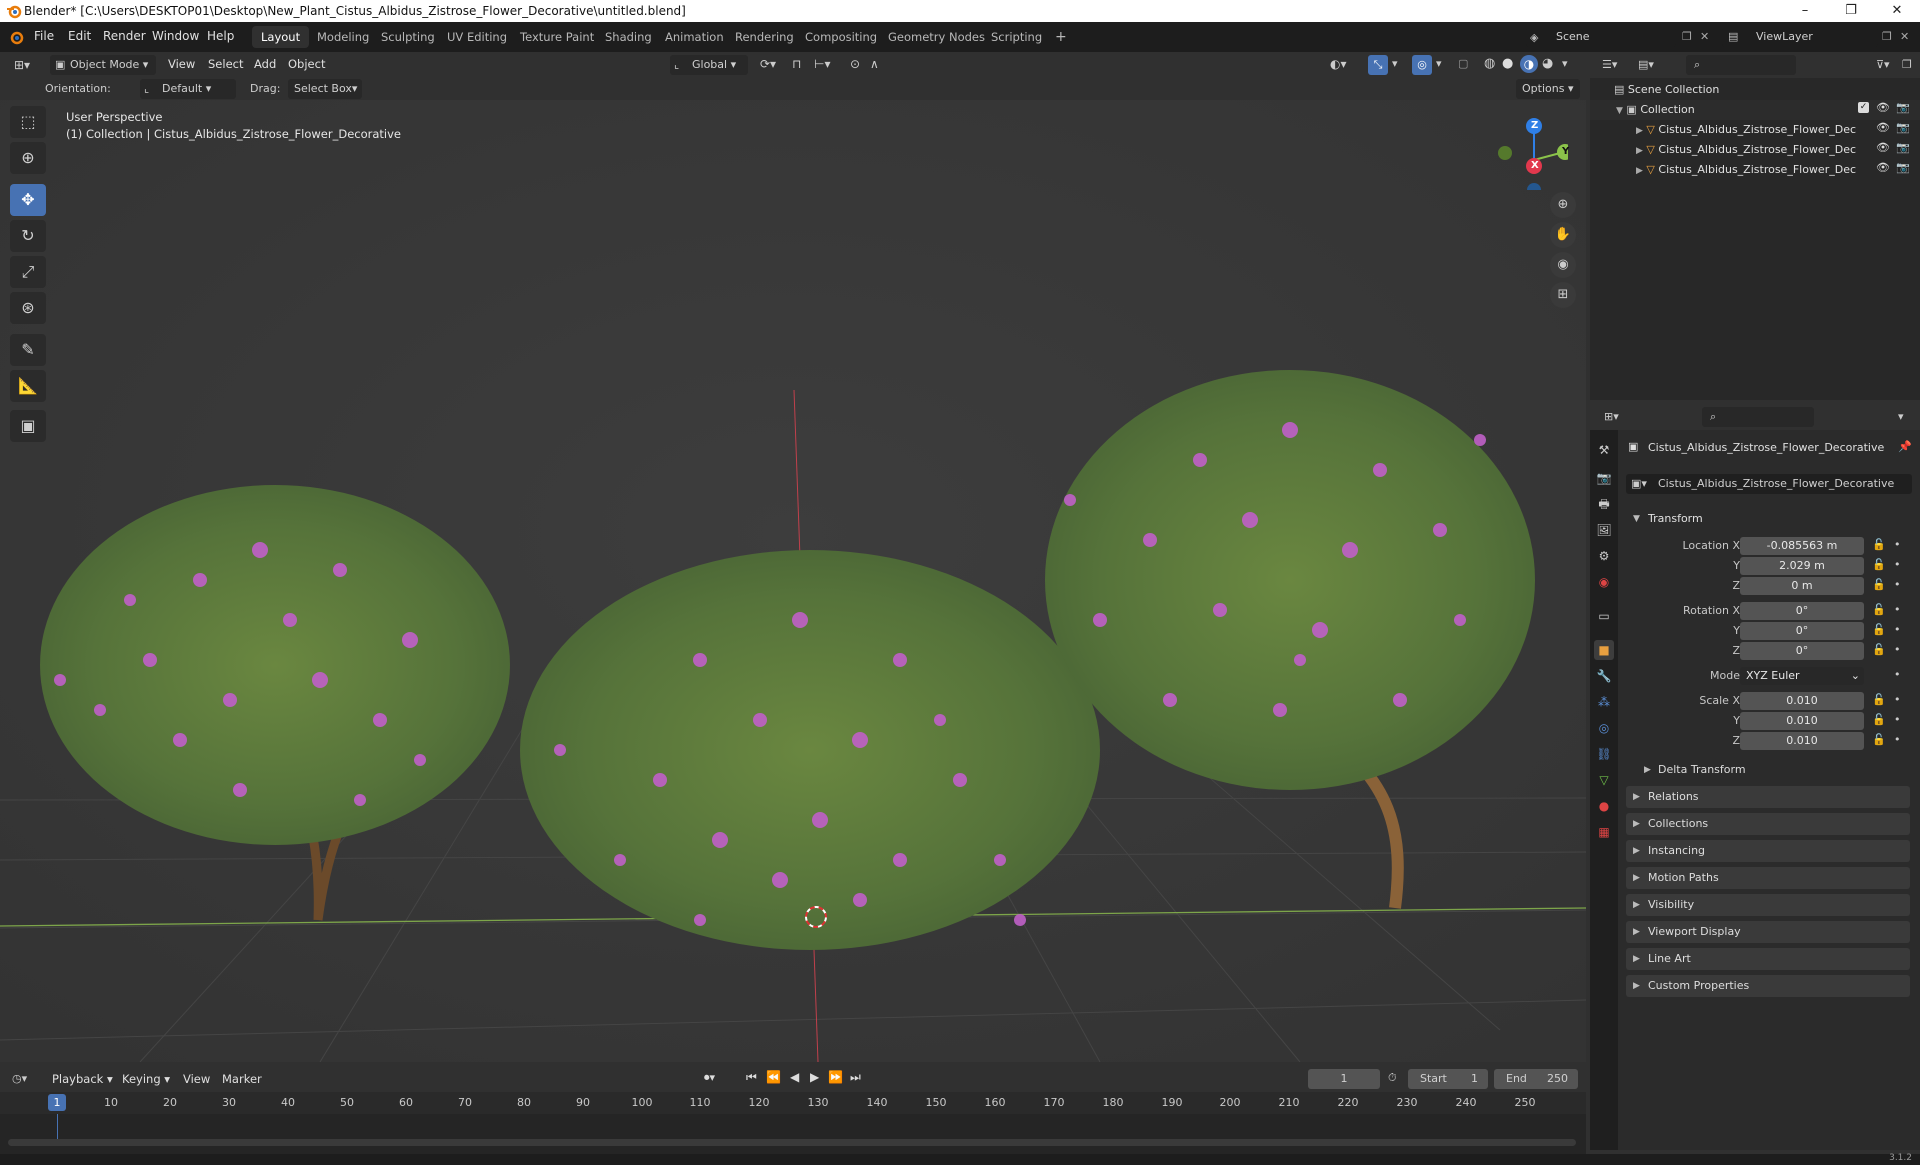  What do you see at coordinates (79, 36) in the screenshot?
I see `menu-edit: Edit` at bounding box center [79, 36].